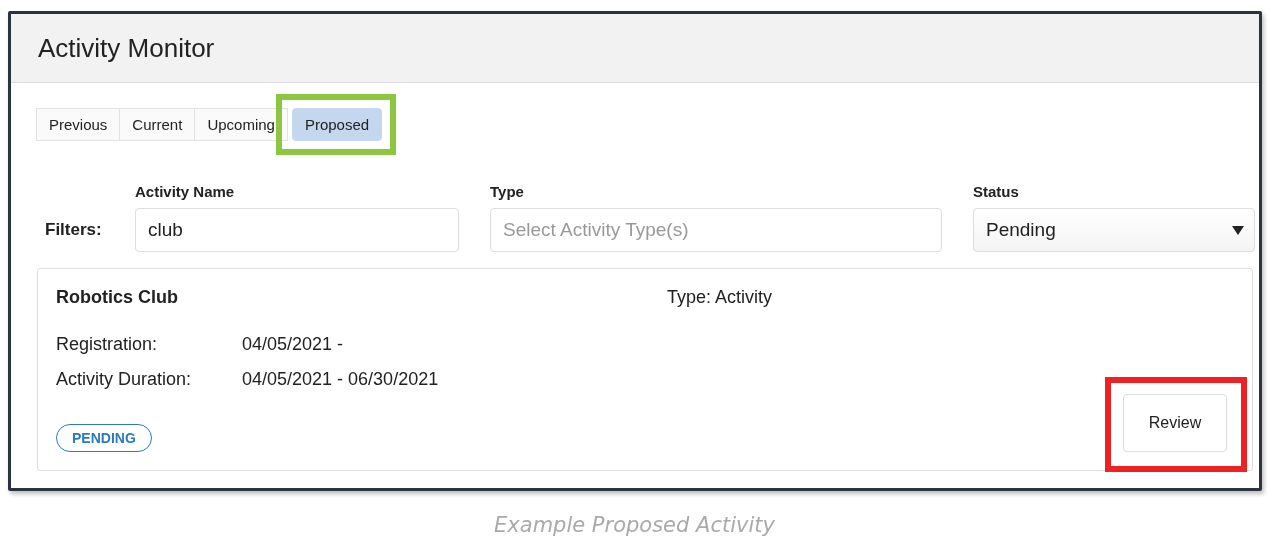 Image resolution: width=1269 pixels, height=552 pixels. Describe the element at coordinates (241, 124) in the screenshot. I see `tab: Upcoming` at that location.